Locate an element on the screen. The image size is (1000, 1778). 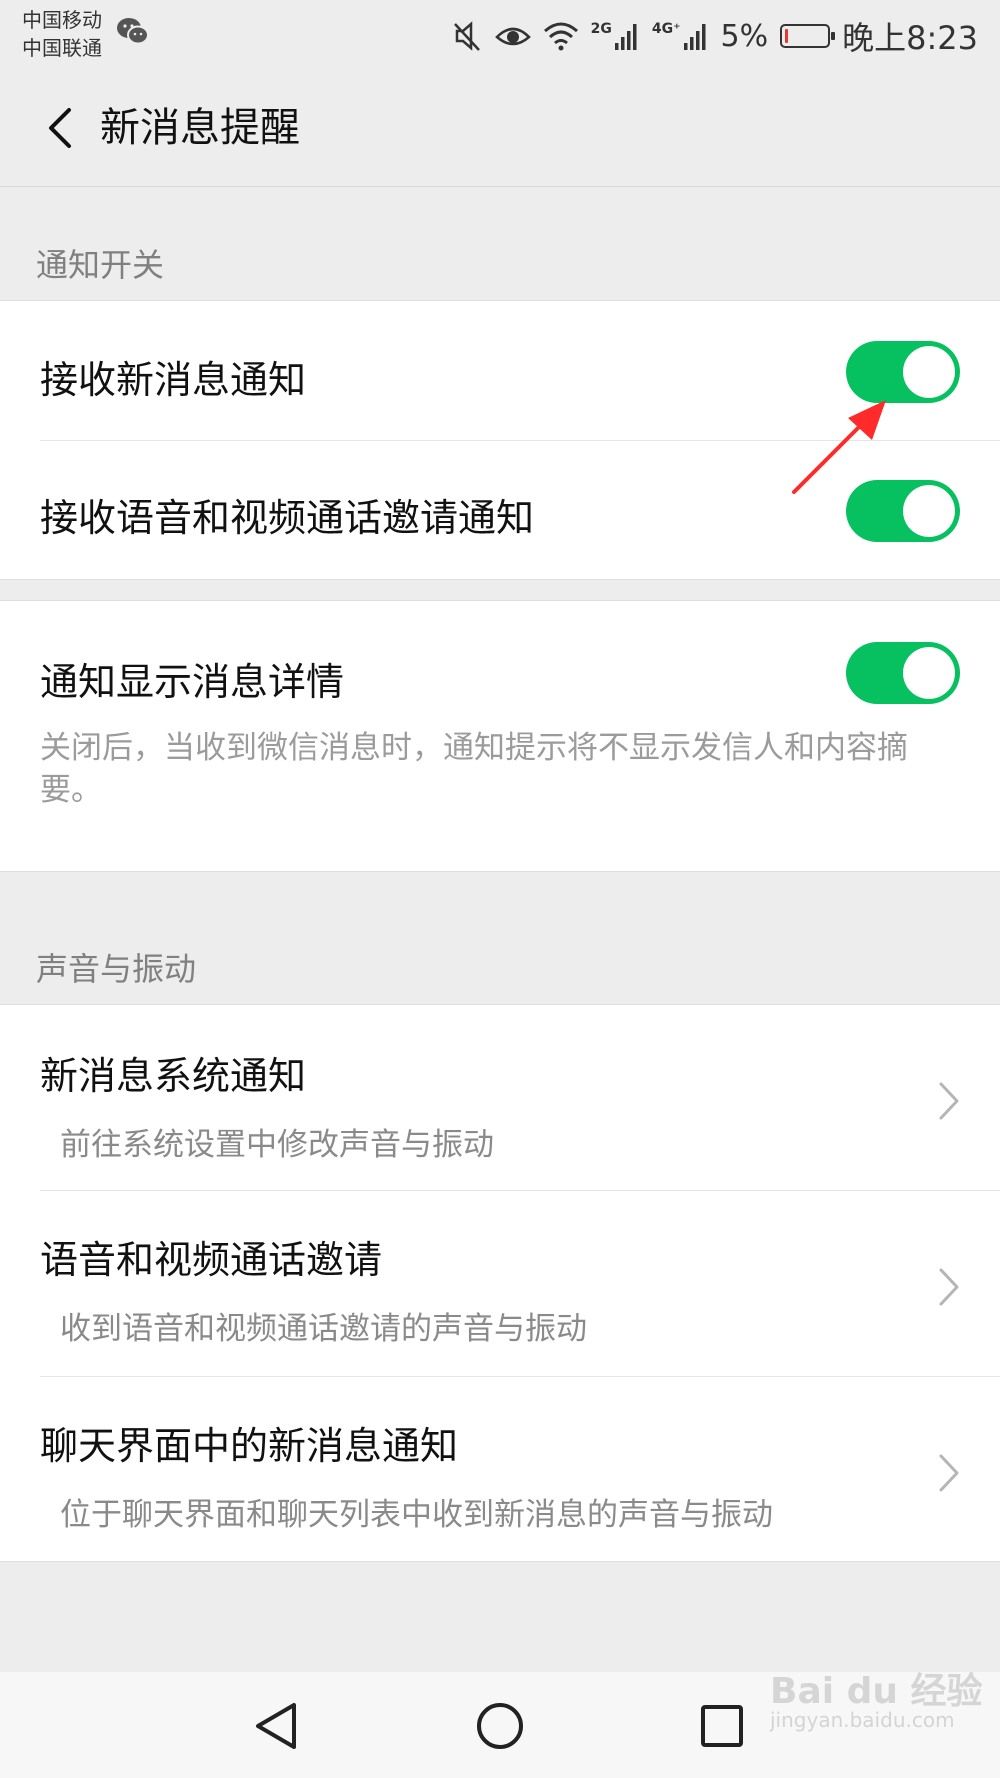
list-item-call-invite-sound: 语音和视频通话邀请 收到语音和视频通话邀请的声音与振动 is located at coordinates (500, 1283).